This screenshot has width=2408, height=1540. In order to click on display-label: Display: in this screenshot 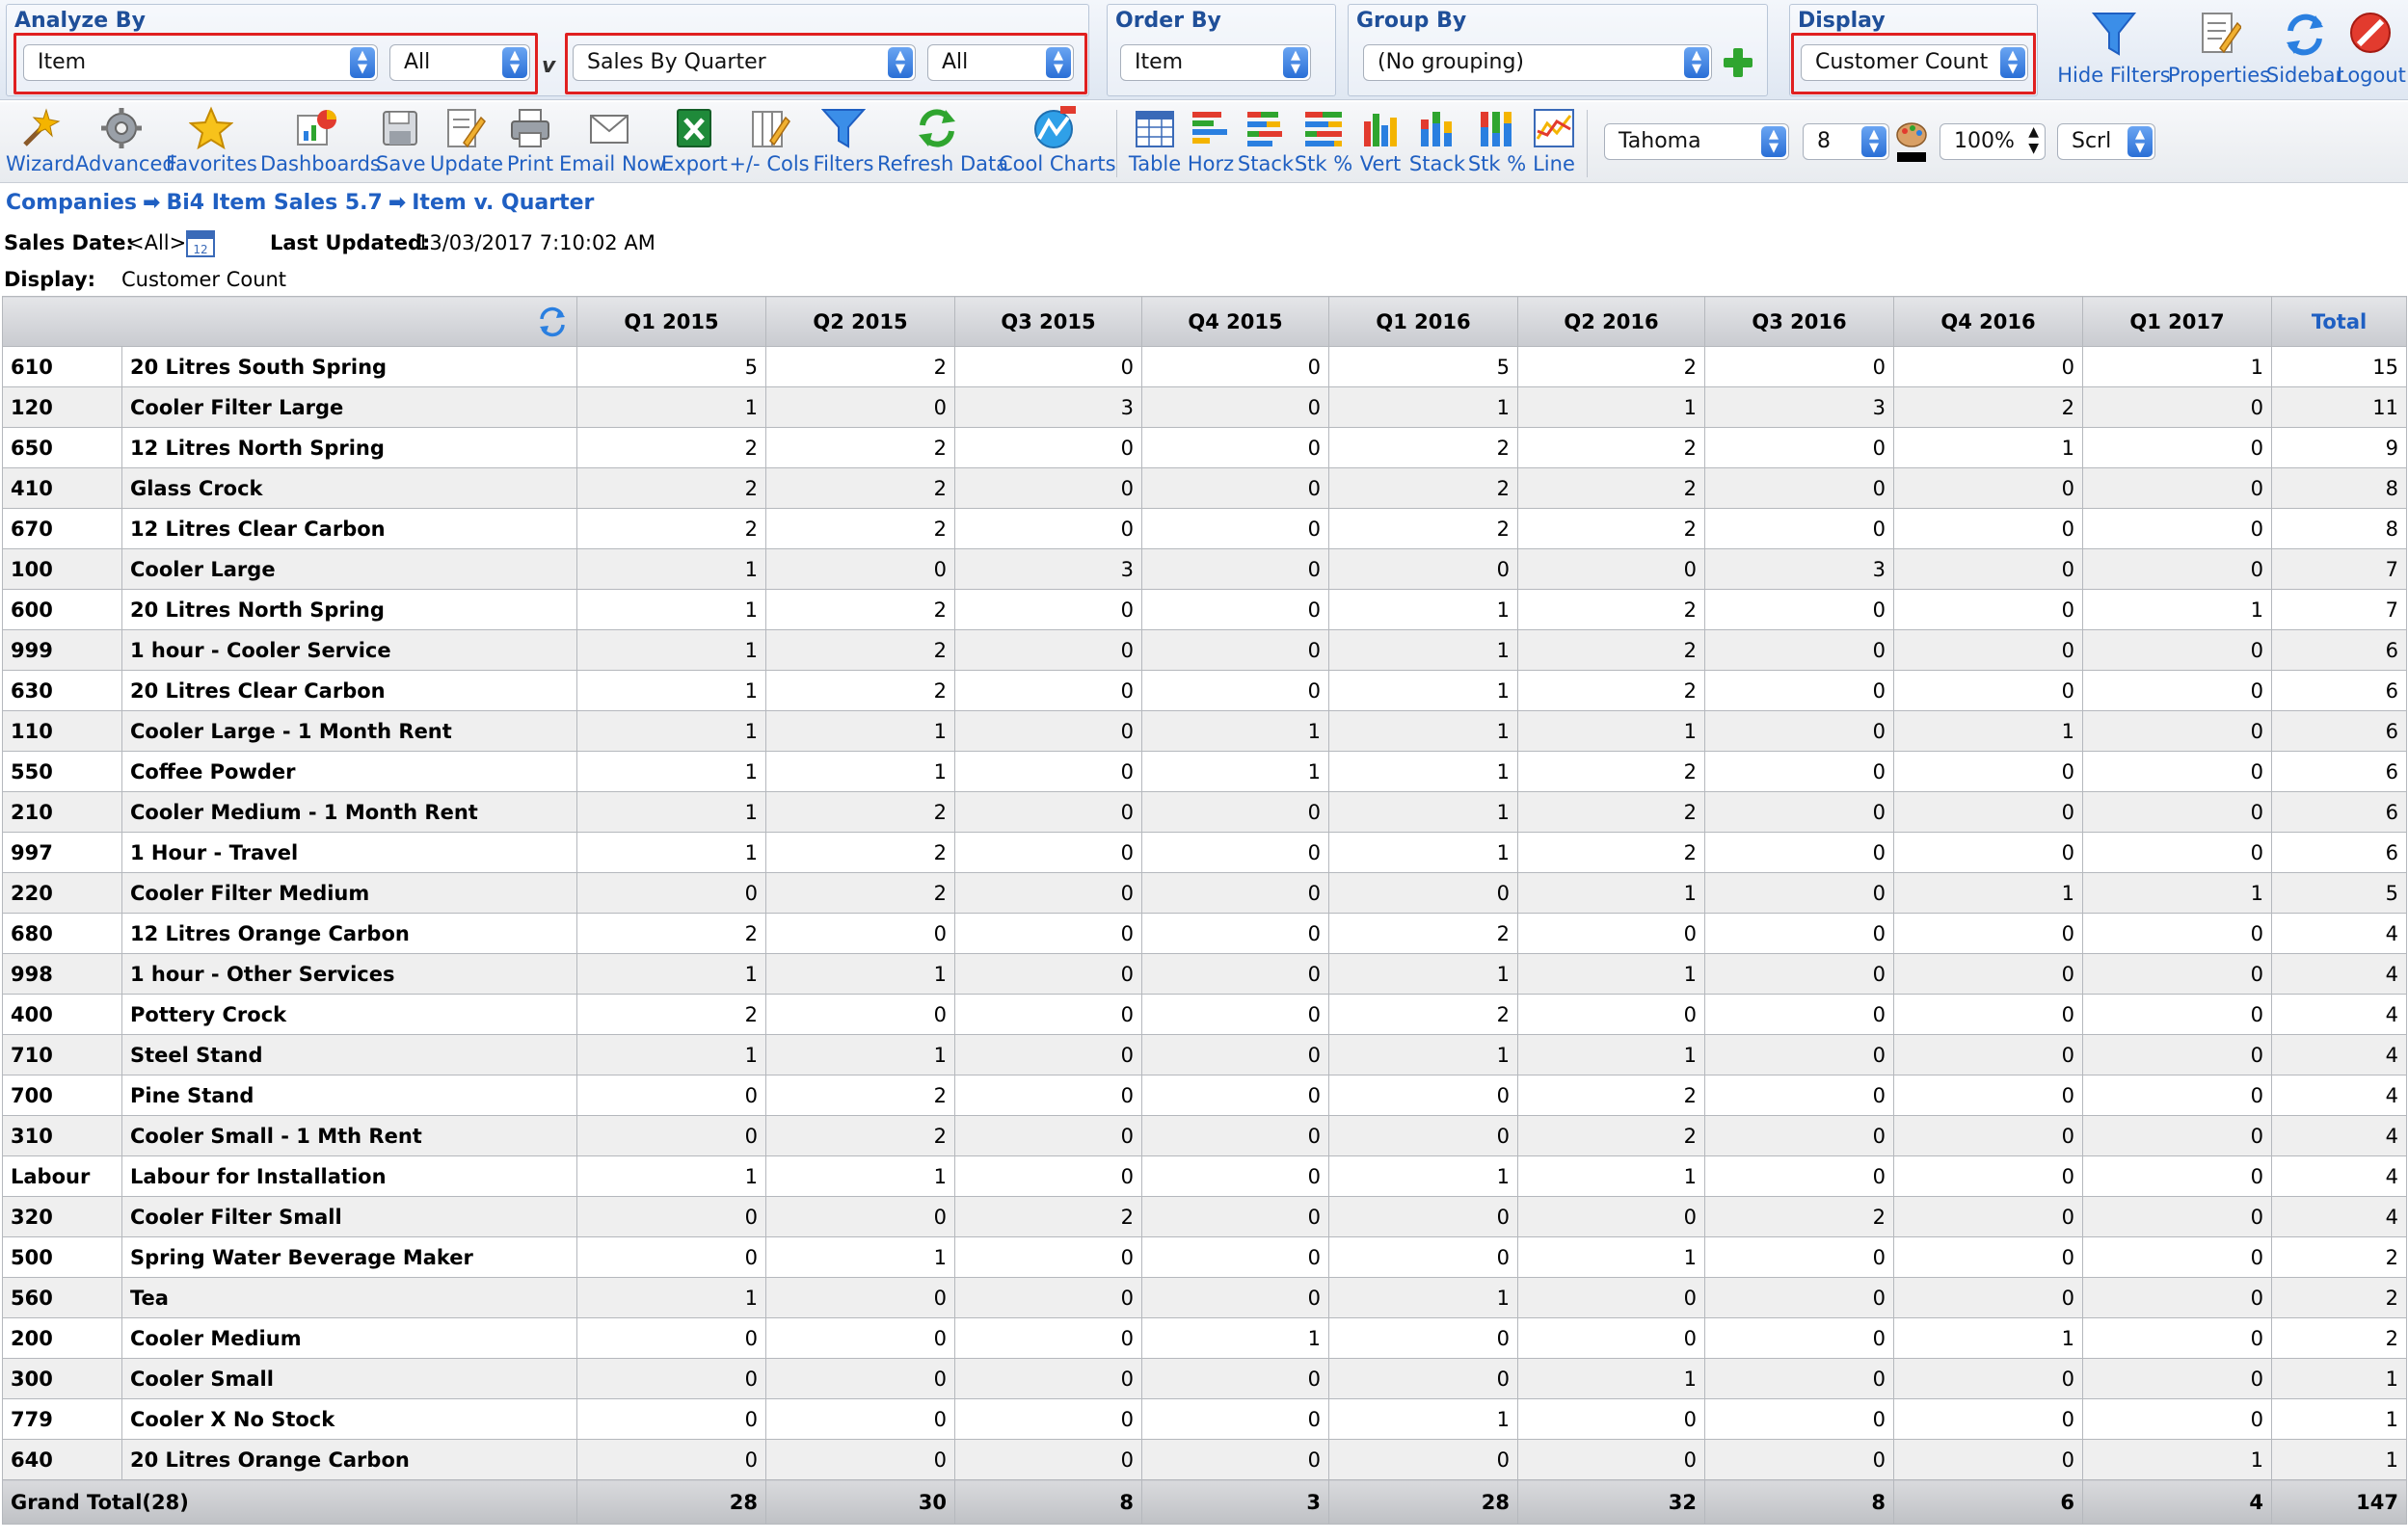, I will do `click(49, 279)`.